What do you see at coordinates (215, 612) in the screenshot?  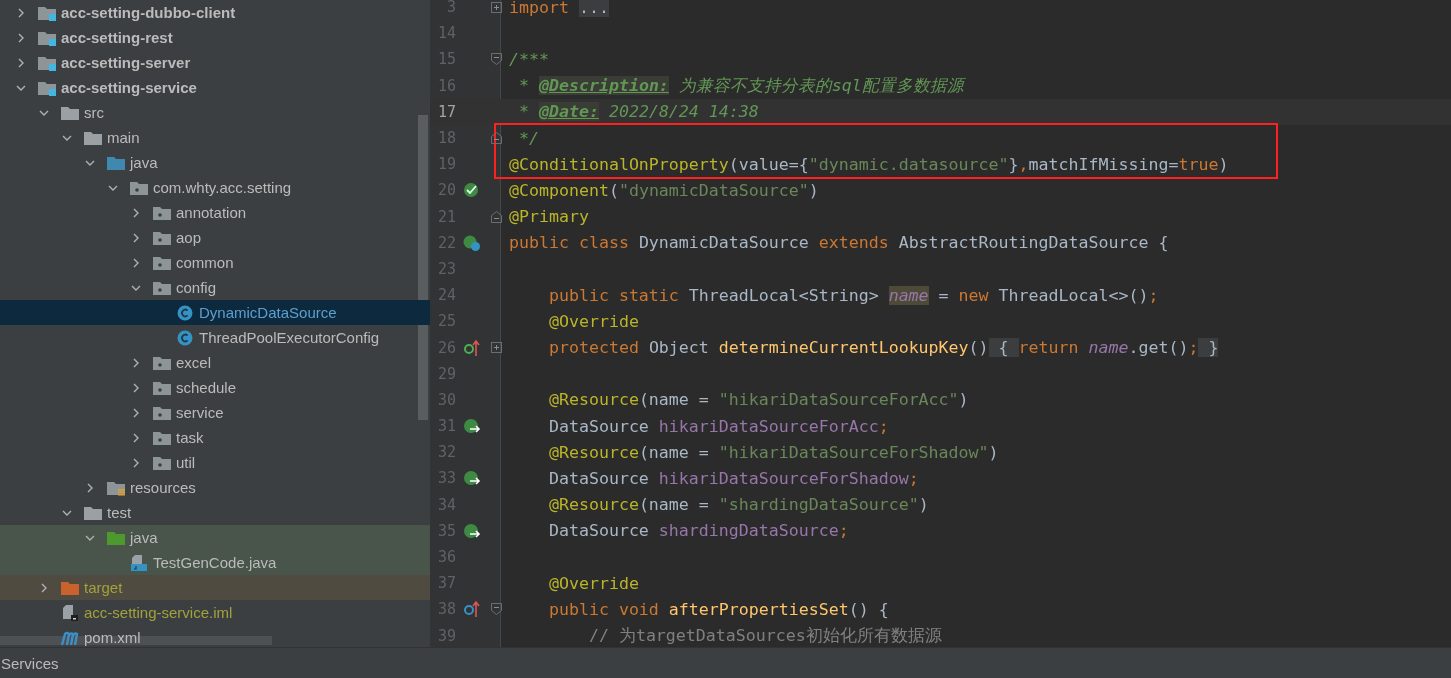 I see `tree-item: acc-setting-service.iml` at bounding box center [215, 612].